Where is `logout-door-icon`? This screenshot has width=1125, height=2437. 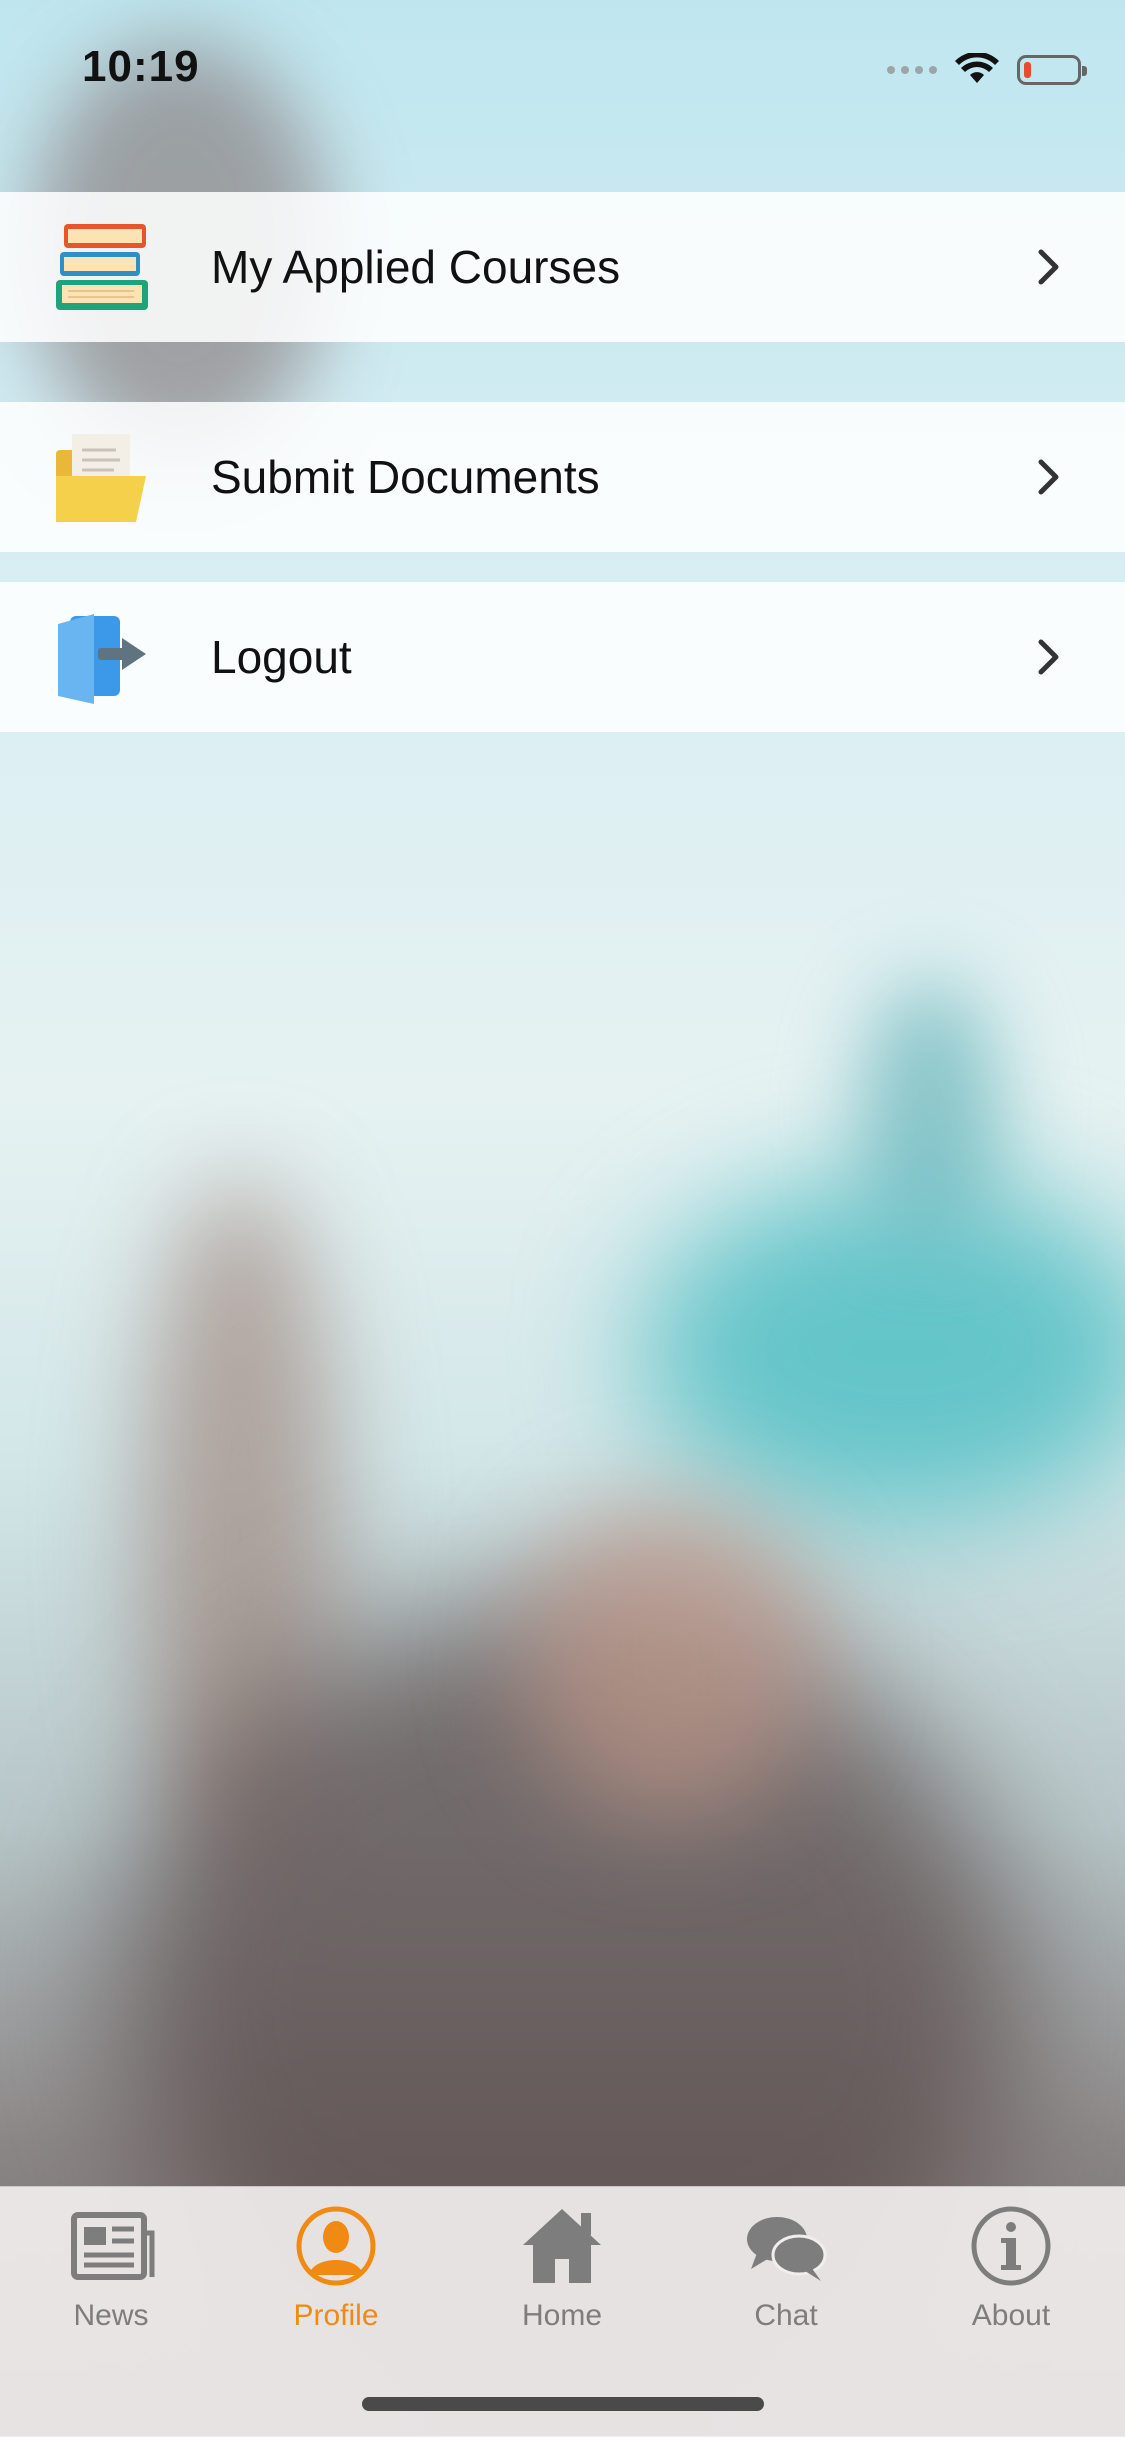 logout-door-icon is located at coordinates (102, 659).